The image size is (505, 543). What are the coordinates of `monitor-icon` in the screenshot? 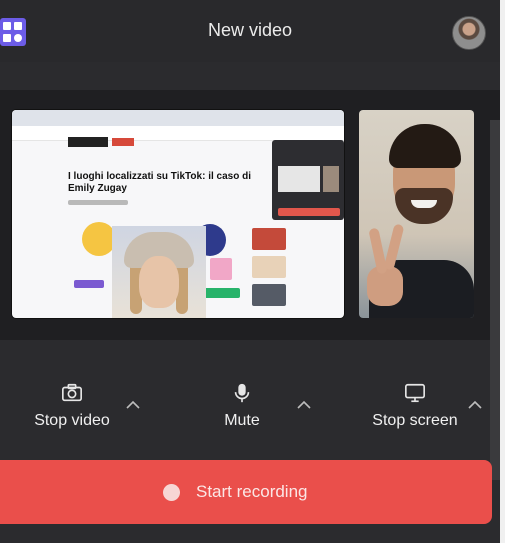 It's located at (415, 393).